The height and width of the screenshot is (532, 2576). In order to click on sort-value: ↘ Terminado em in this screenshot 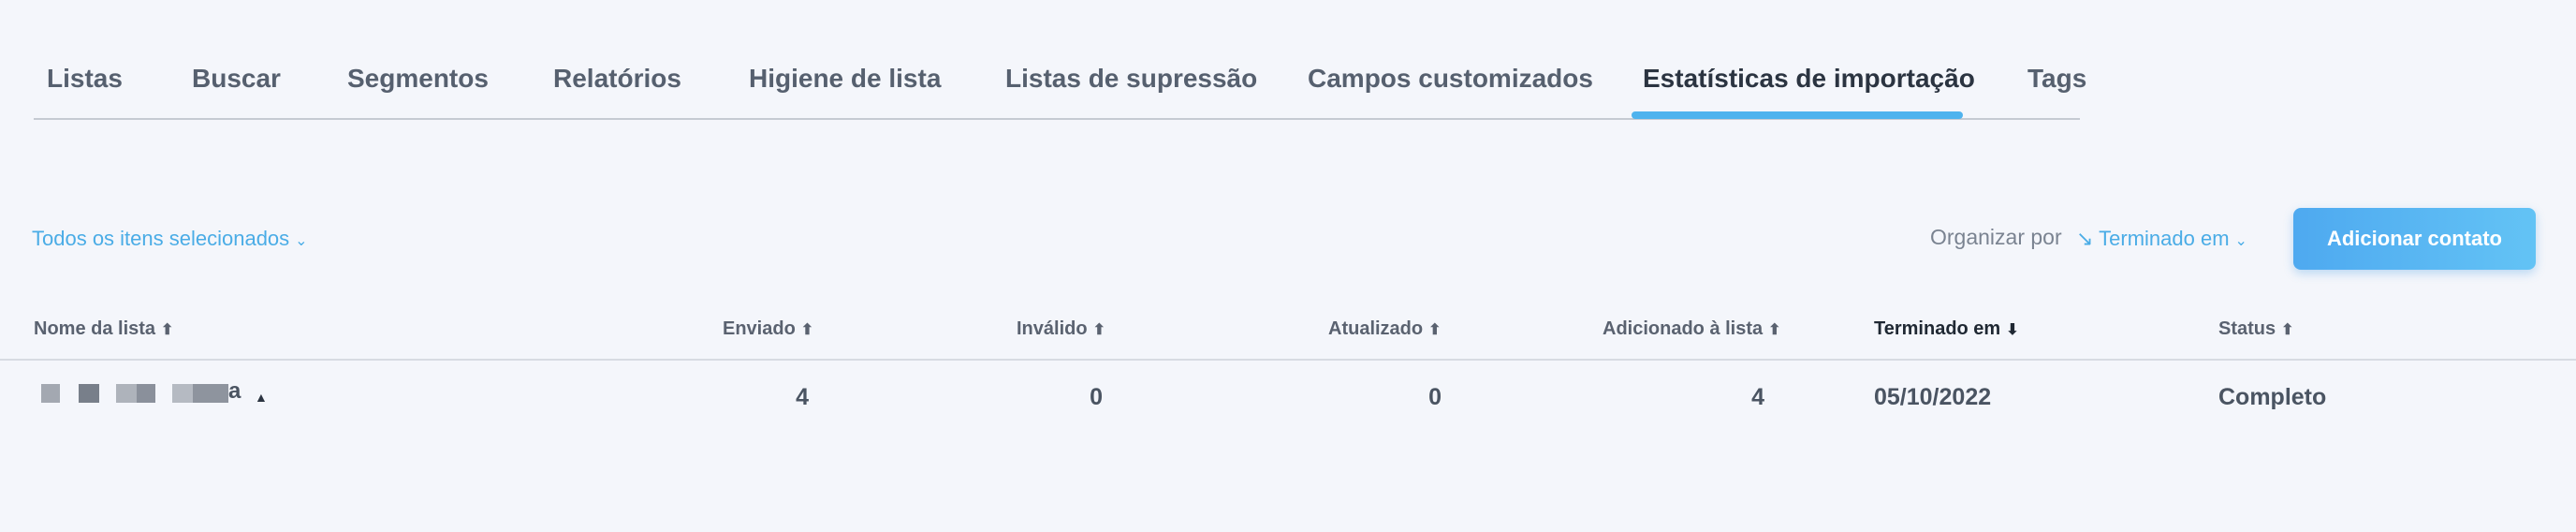, I will do `click(2153, 238)`.